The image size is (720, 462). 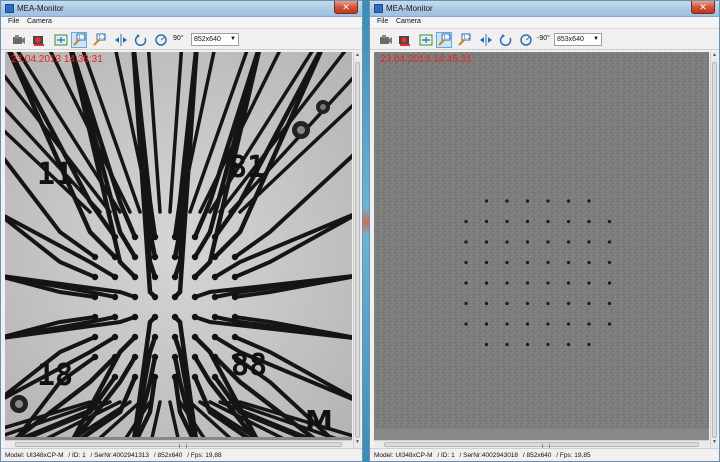 I want to click on toolbar: 1:1 1:2 90° 852x640 ▼, so click(x=181, y=40).